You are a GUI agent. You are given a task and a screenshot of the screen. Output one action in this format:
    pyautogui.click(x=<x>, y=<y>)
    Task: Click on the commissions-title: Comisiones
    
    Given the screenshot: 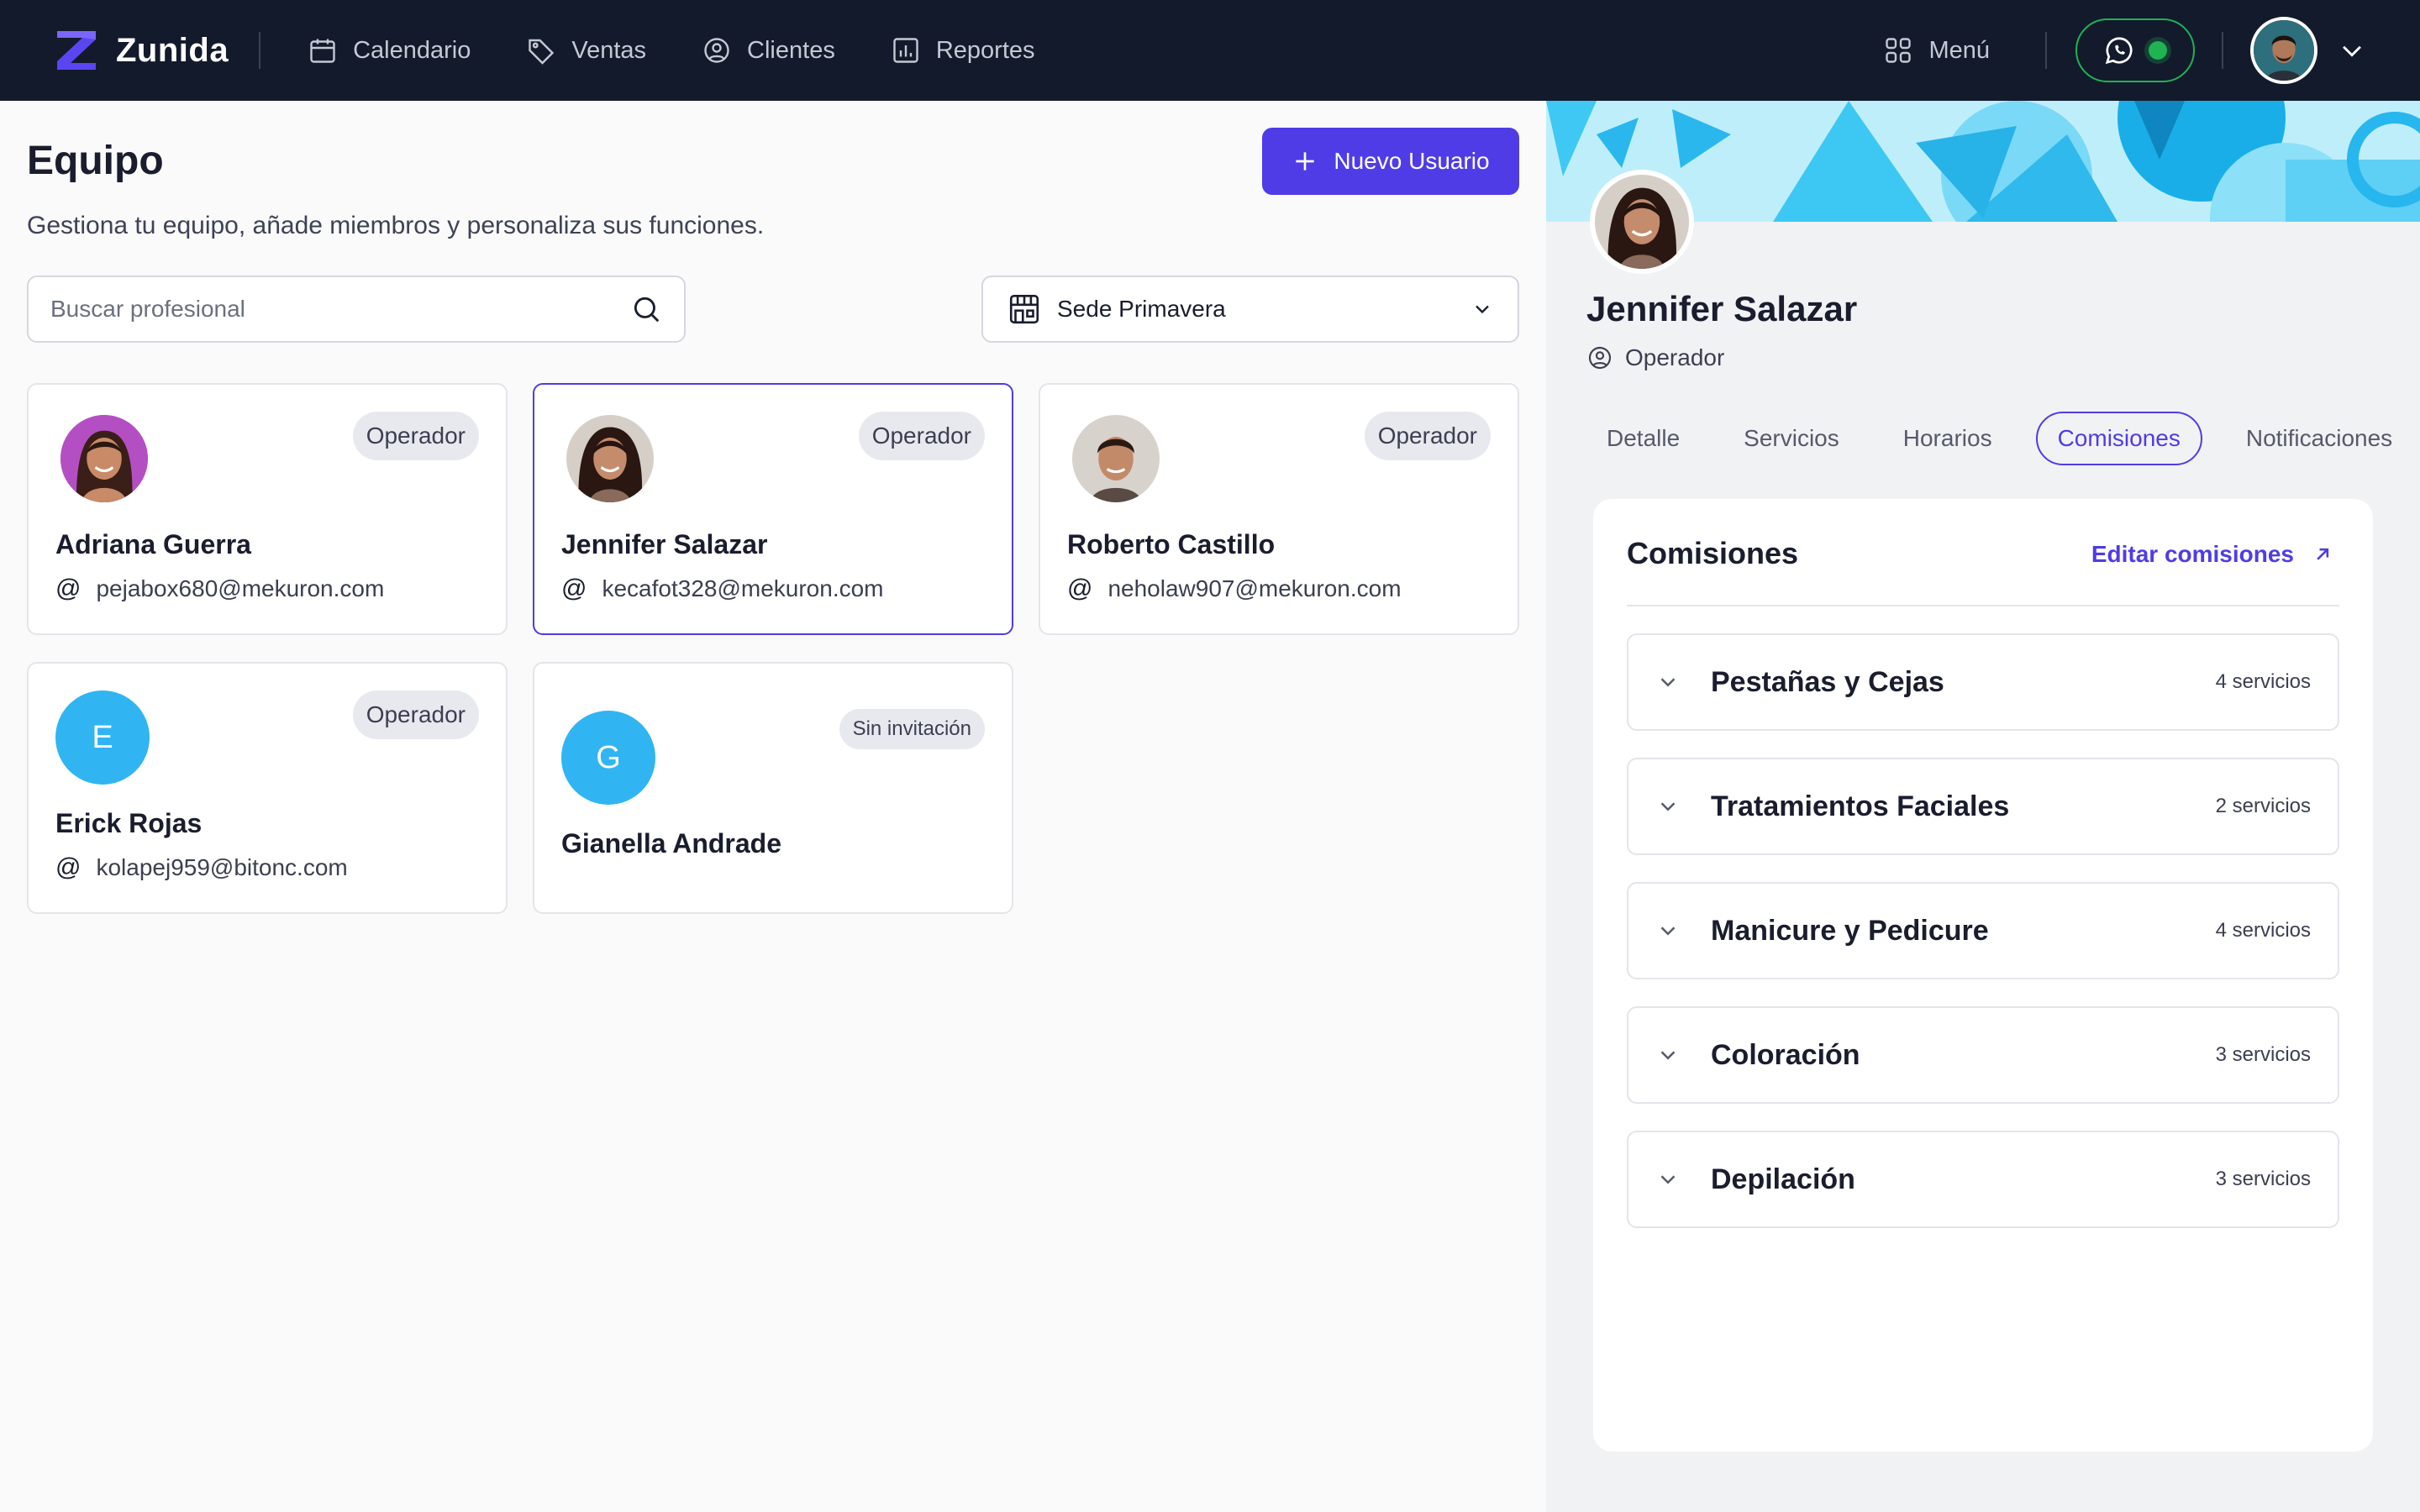 What is the action you would take?
    pyautogui.click(x=1713, y=553)
    